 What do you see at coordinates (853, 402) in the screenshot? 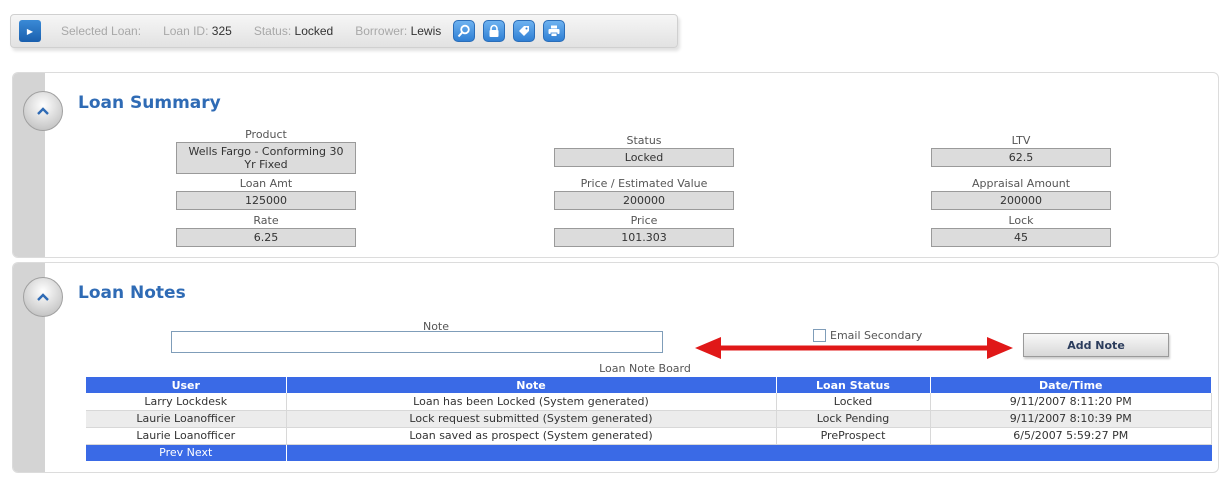
I see `cell-loan-status: Locked` at bounding box center [853, 402].